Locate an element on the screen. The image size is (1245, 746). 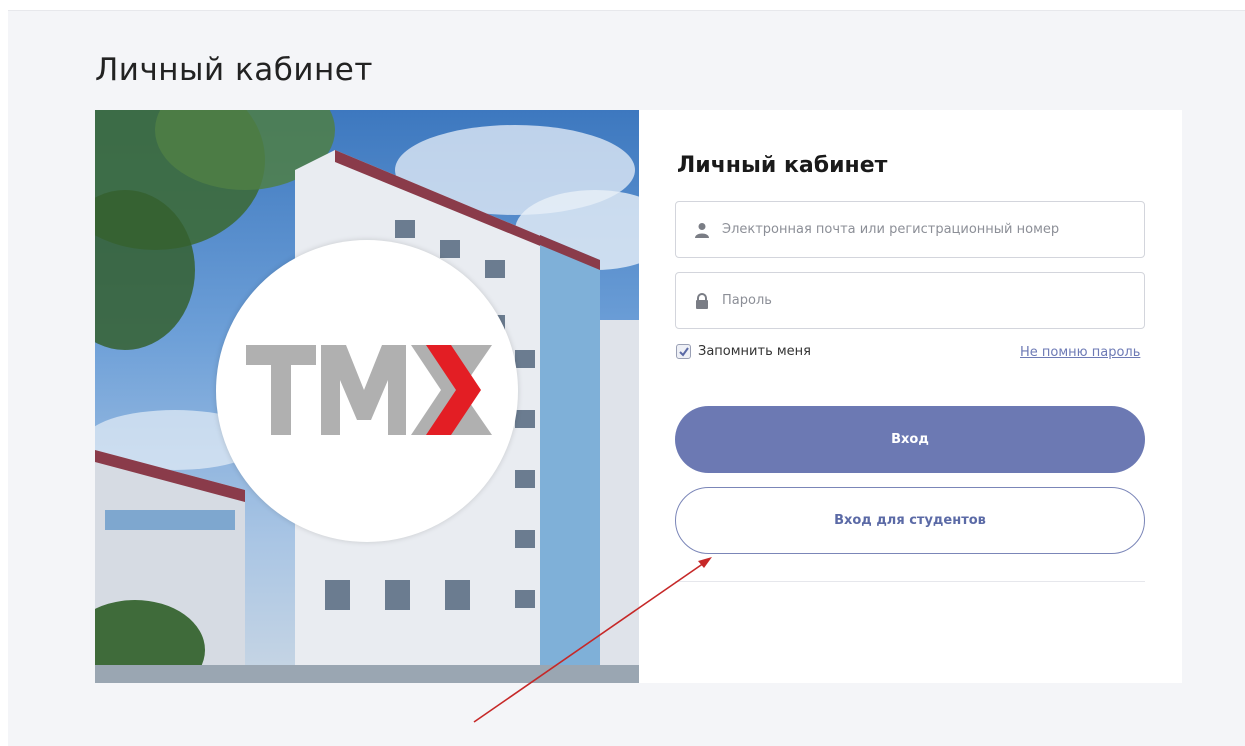
student-login-button: Вход для студентов is located at coordinates (910, 520).